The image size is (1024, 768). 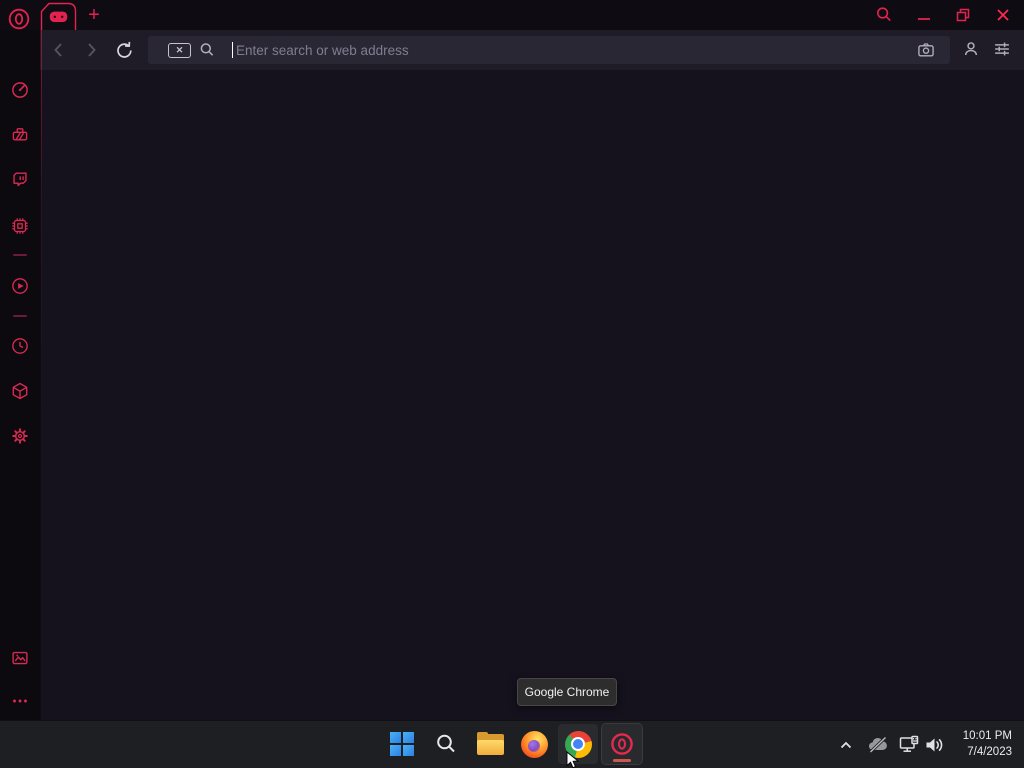 I want to click on toolbar: ✕, so click(x=532, y=50).